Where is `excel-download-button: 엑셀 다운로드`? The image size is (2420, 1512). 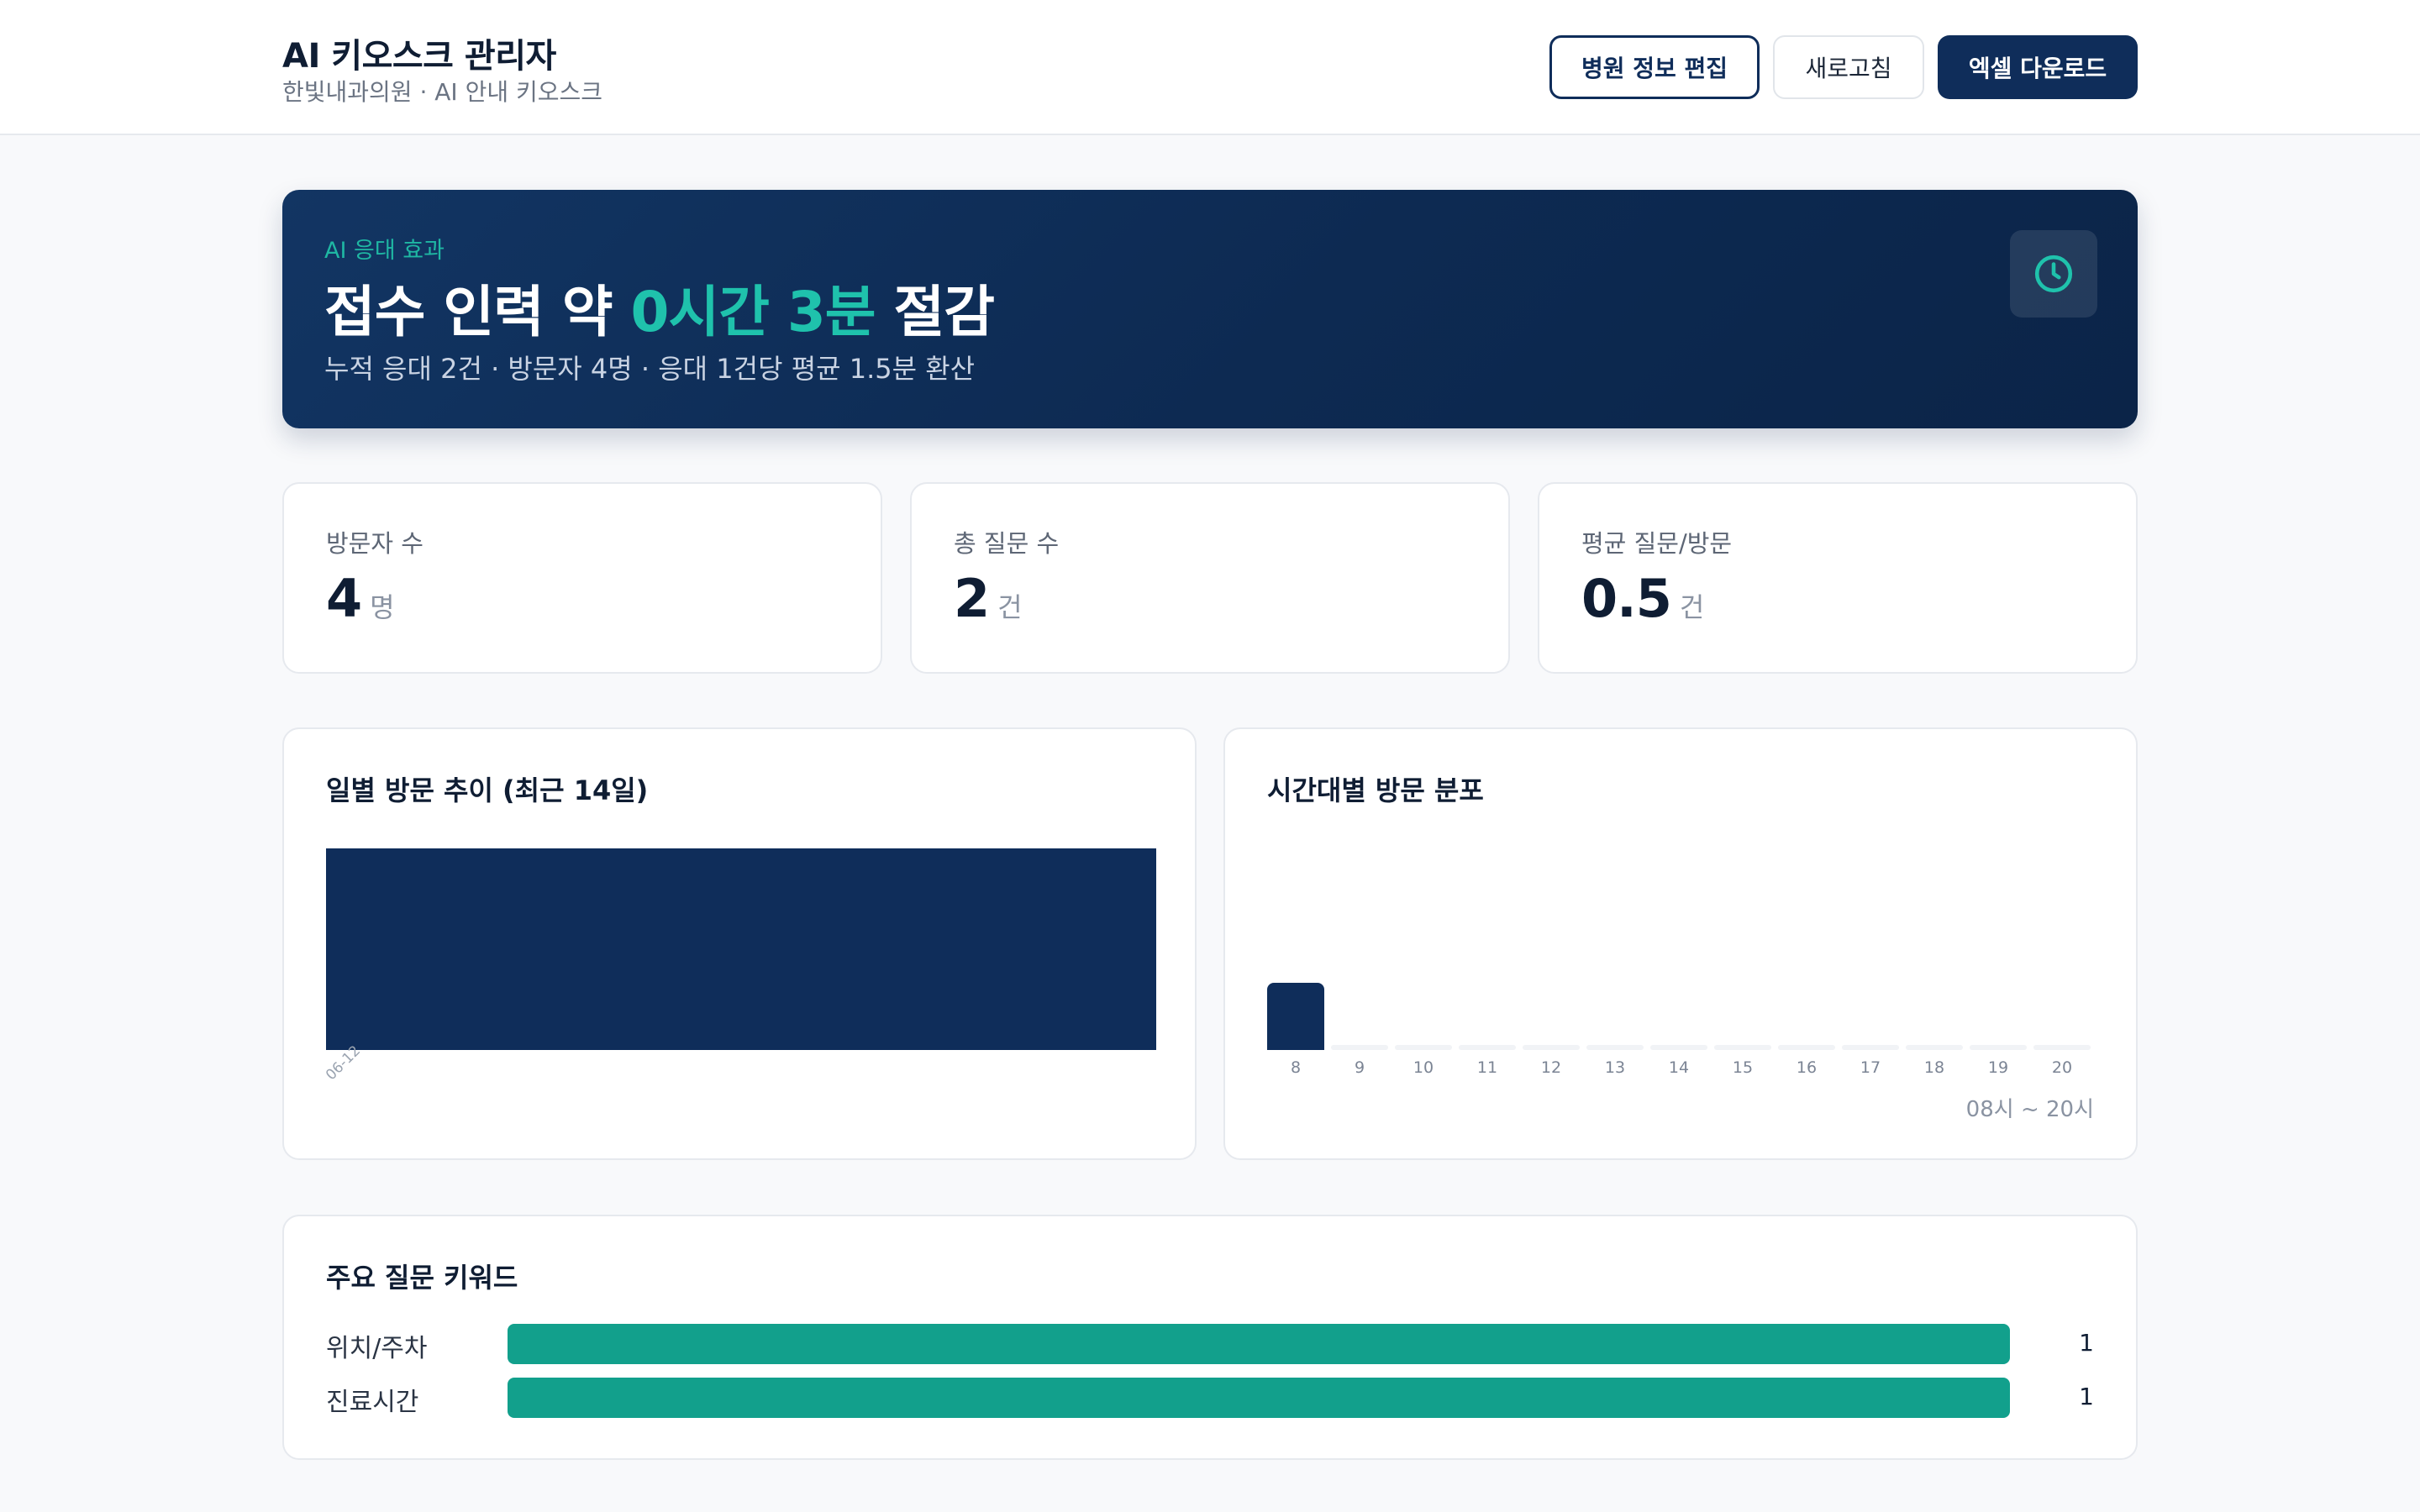
excel-download-button: 엑셀 다운로드 is located at coordinates (2038, 67).